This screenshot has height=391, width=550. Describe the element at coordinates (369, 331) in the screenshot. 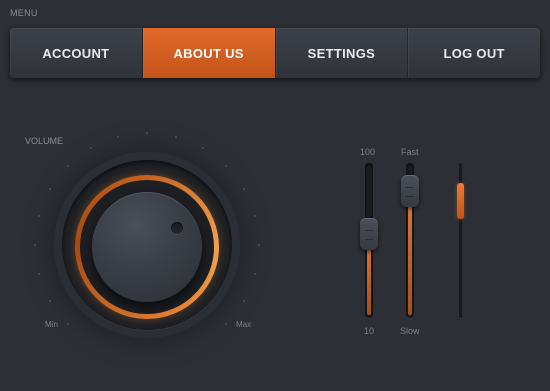

I see `slider-1-bottom-label: 10` at that location.